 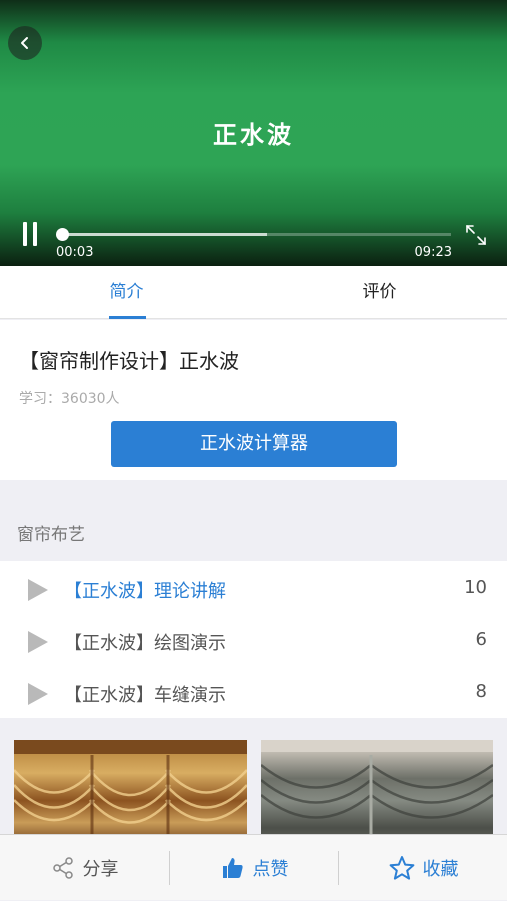 I want to click on favorite-label: 收藏, so click(x=440, y=869).